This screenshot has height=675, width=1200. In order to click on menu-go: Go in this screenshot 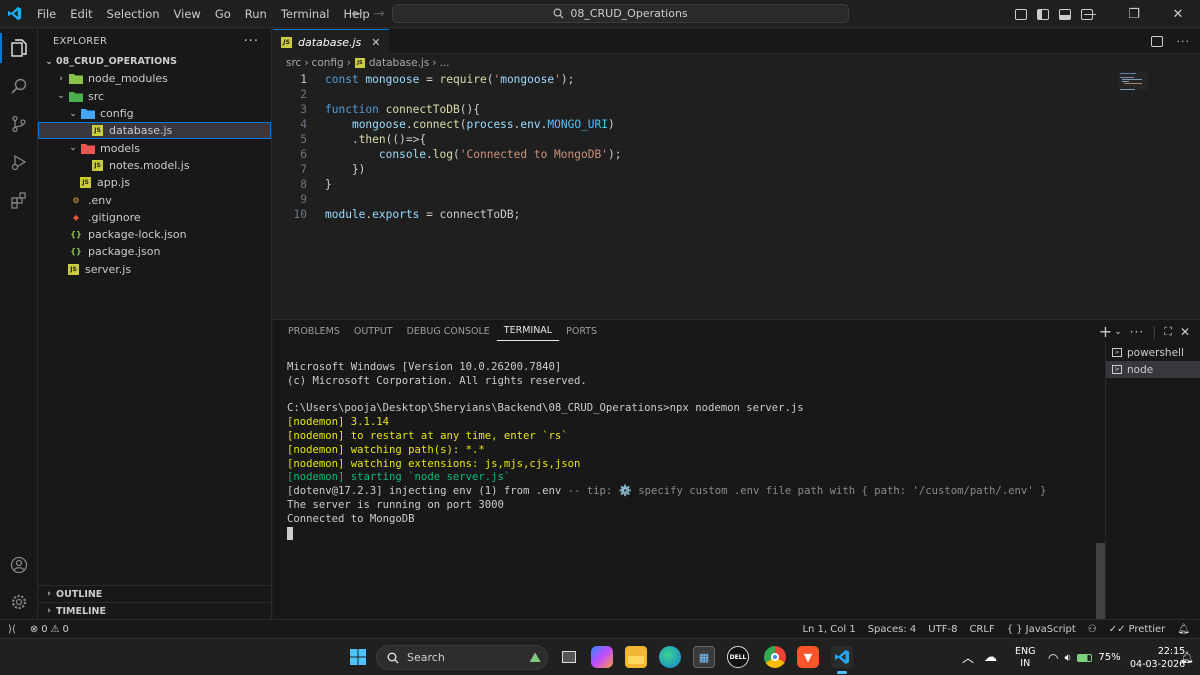, I will do `click(223, 14)`.